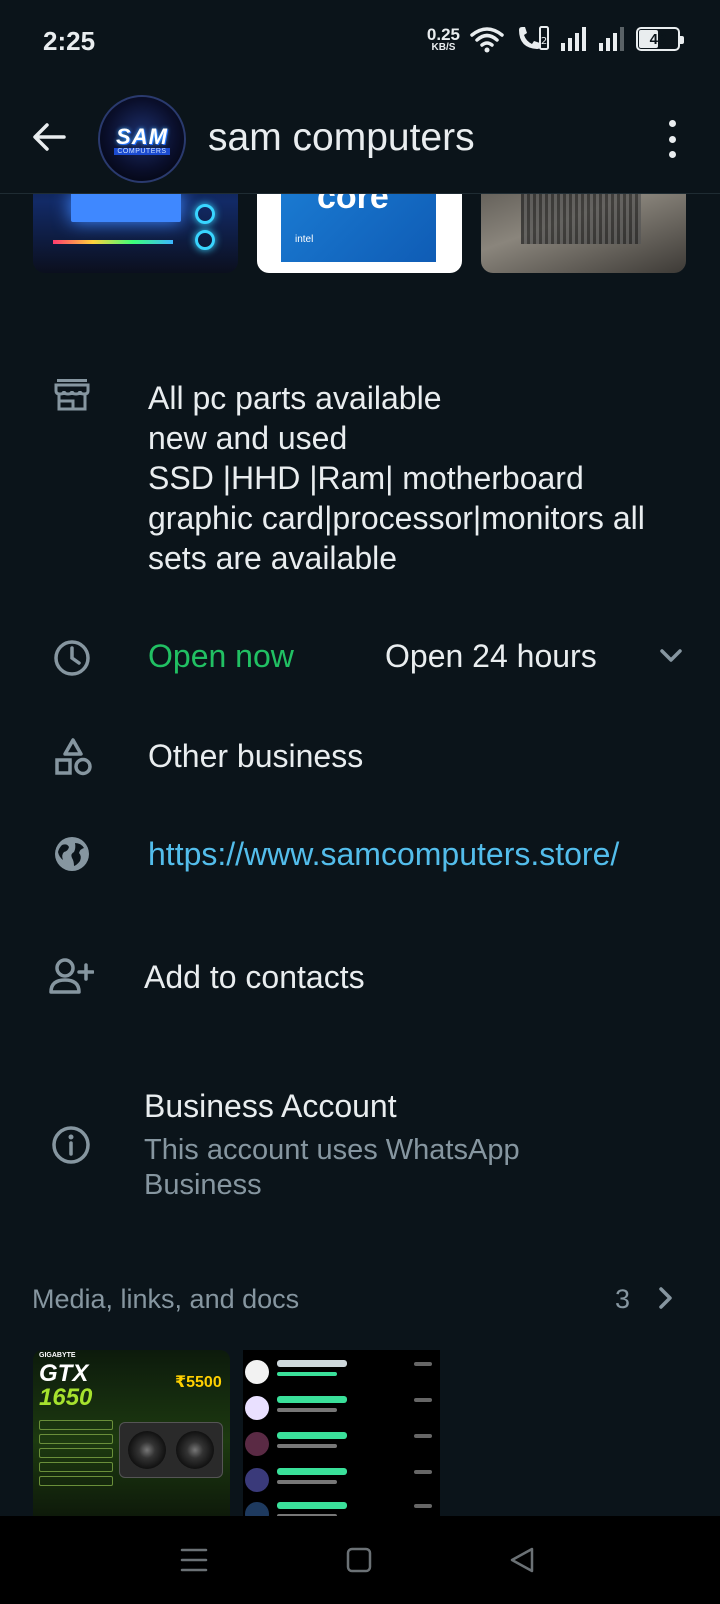  I want to click on square-home-icon, so click(359, 1560).